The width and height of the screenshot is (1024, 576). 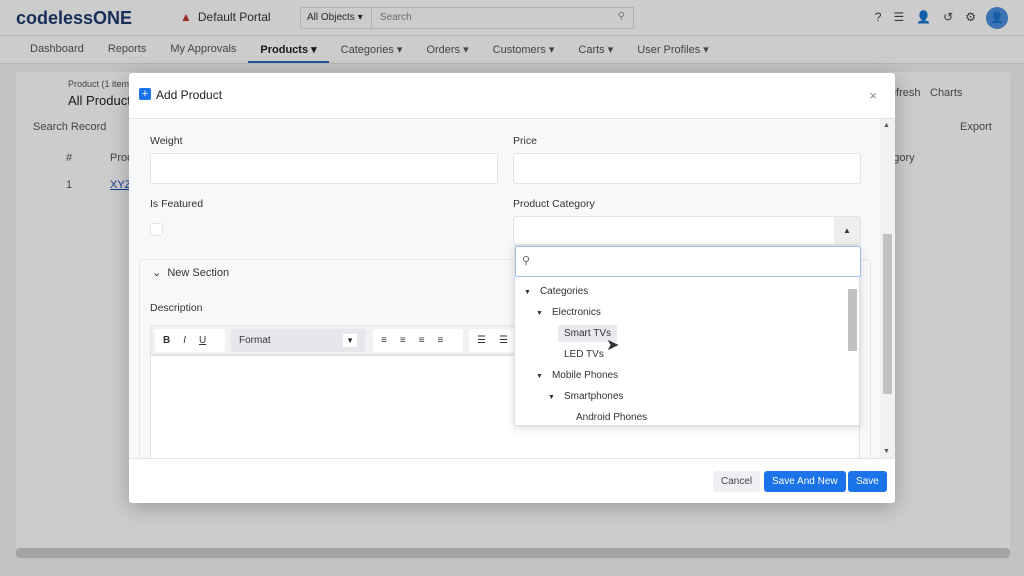 What do you see at coordinates (568, 312) in the screenshot?
I see `tree-node-electronics: ▼ Electronics` at bounding box center [568, 312].